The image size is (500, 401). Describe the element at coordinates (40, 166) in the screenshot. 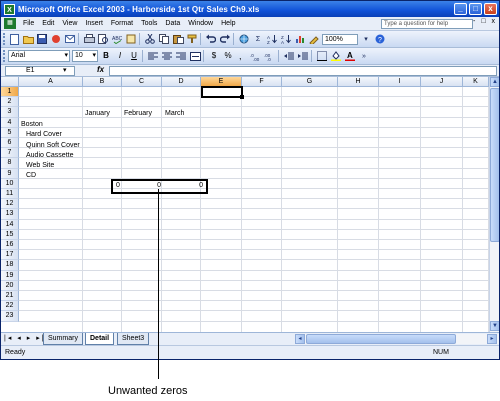

I see `cell-a8: Web Site` at that location.